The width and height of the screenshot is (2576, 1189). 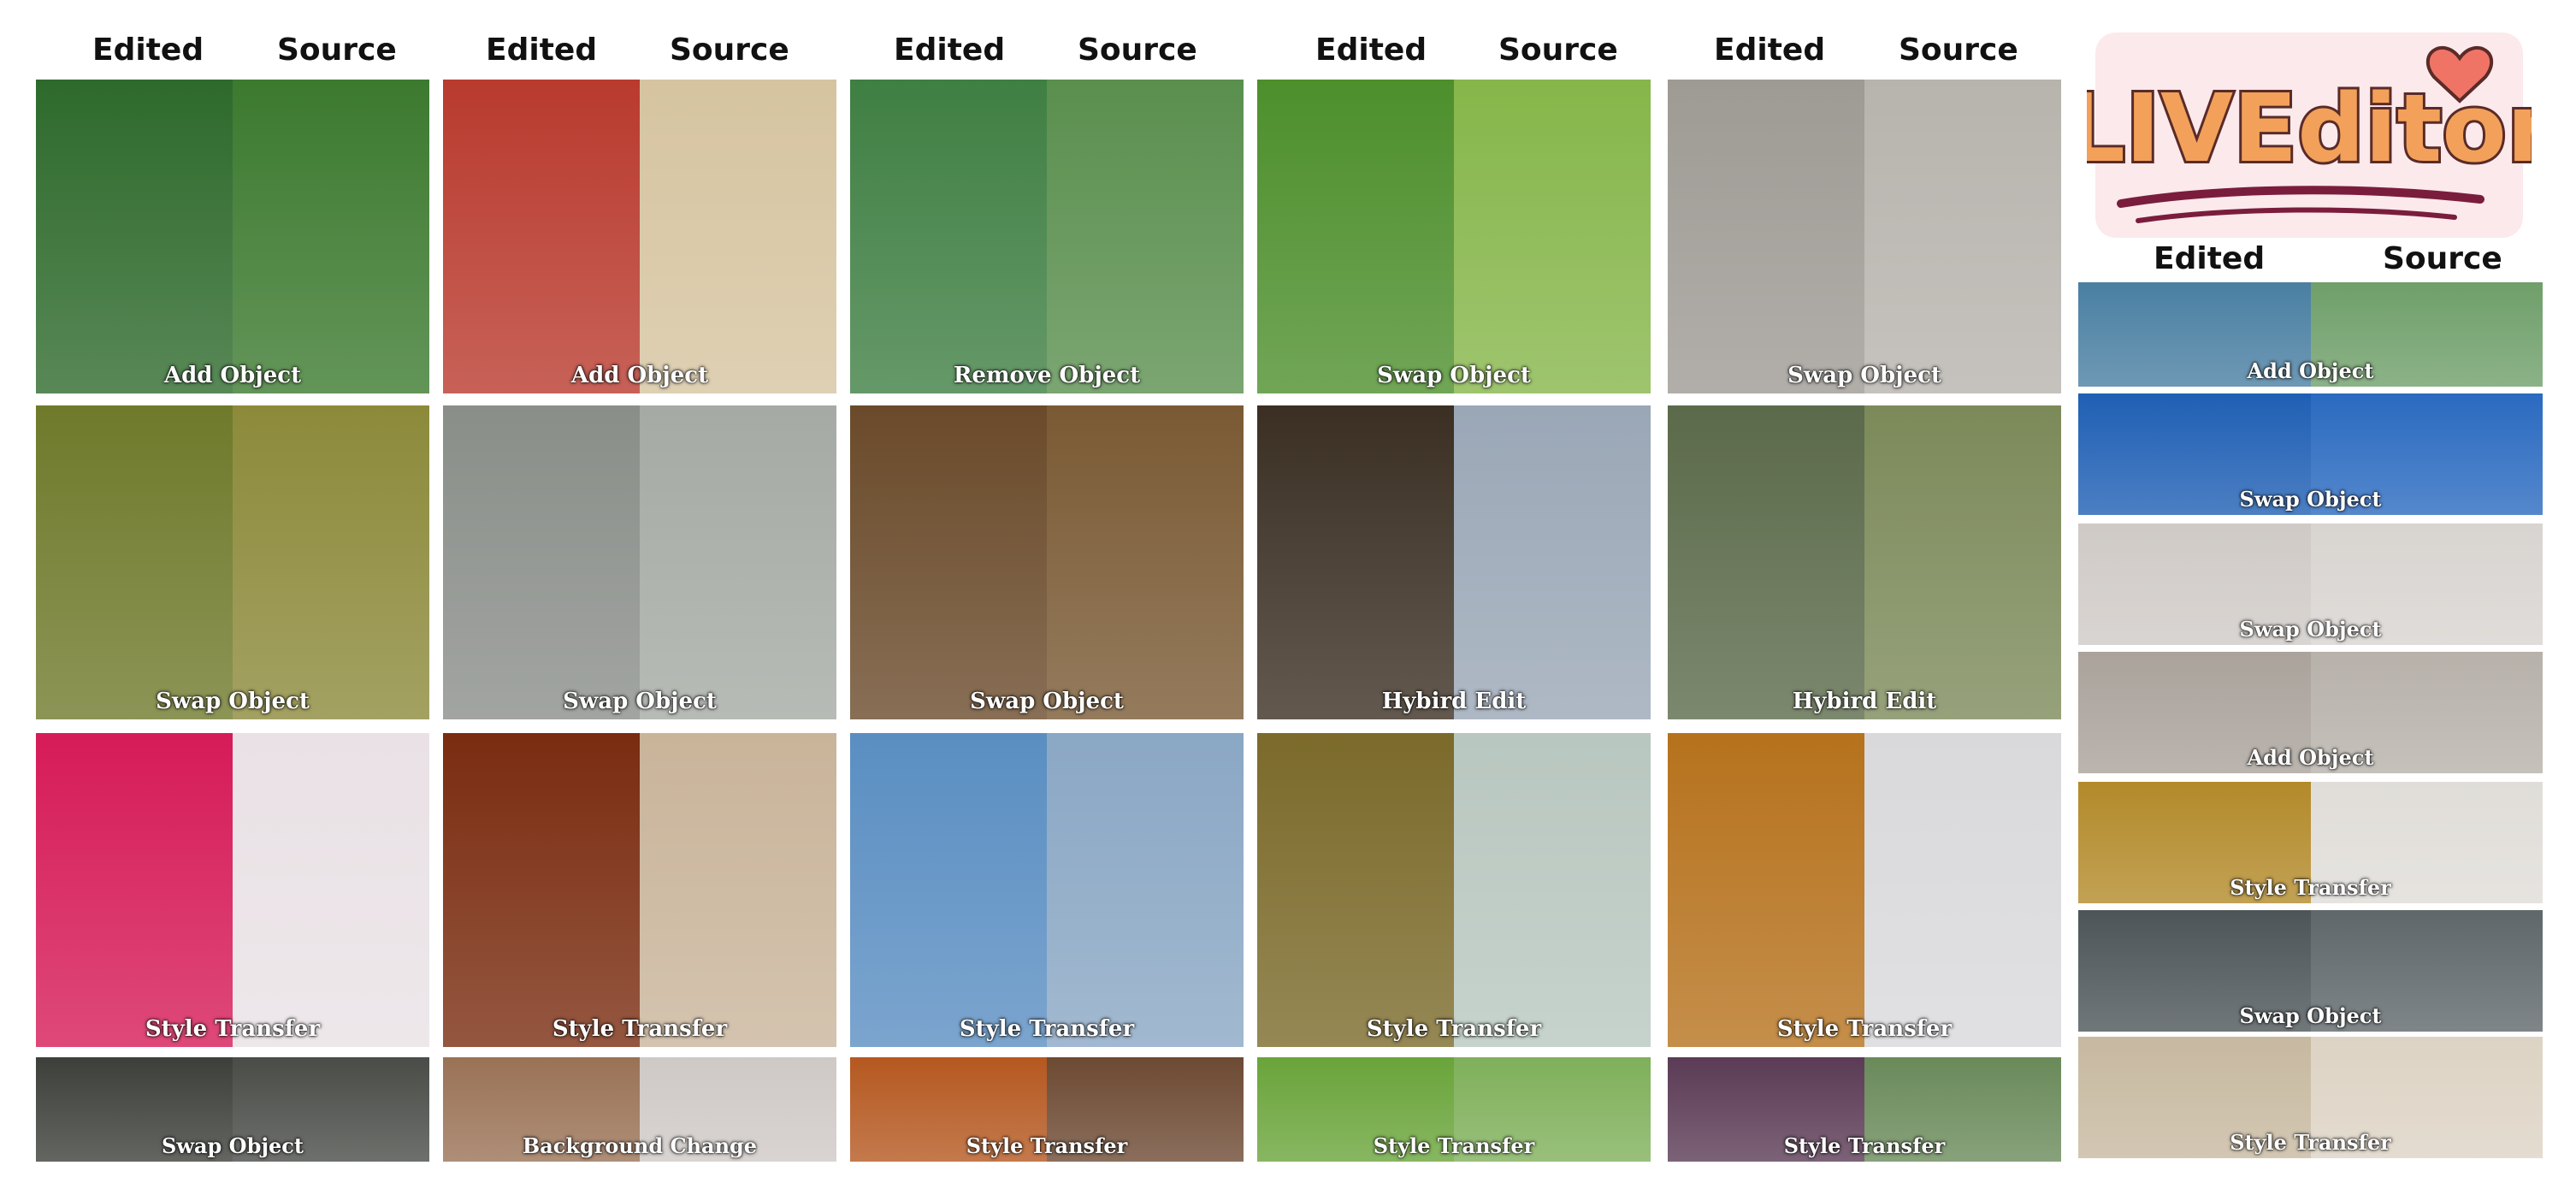 What do you see at coordinates (2309, 128) in the screenshot?
I see `logo-text: LIVEditor` at bounding box center [2309, 128].